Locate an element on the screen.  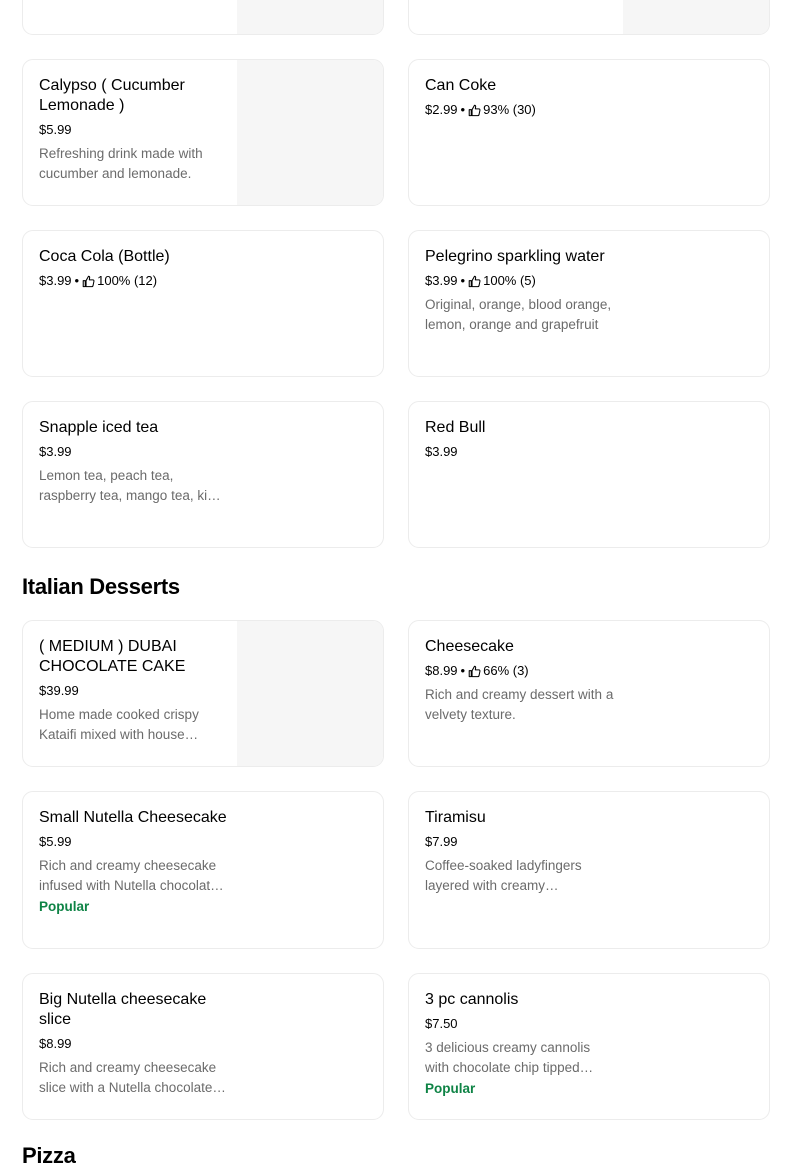
item-name: Pelegrino sparkling water is located at coordinates (515, 256).